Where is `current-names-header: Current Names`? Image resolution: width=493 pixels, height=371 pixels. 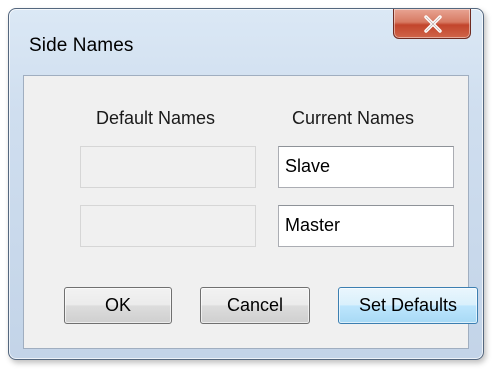 current-names-header: Current Names is located at coordinates (353, 118).